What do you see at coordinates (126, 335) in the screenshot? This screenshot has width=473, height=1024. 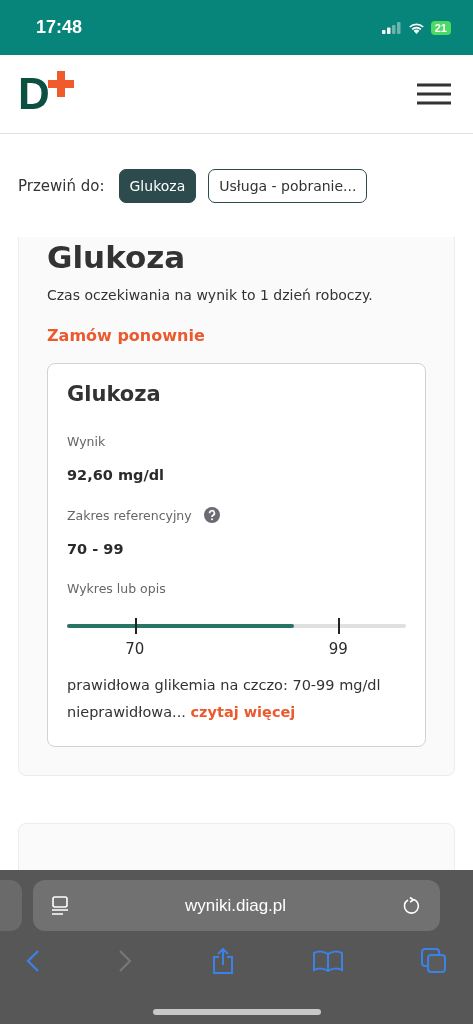 I see `reorder-link: Zamów ponownie` at bounding box center [126, 335].